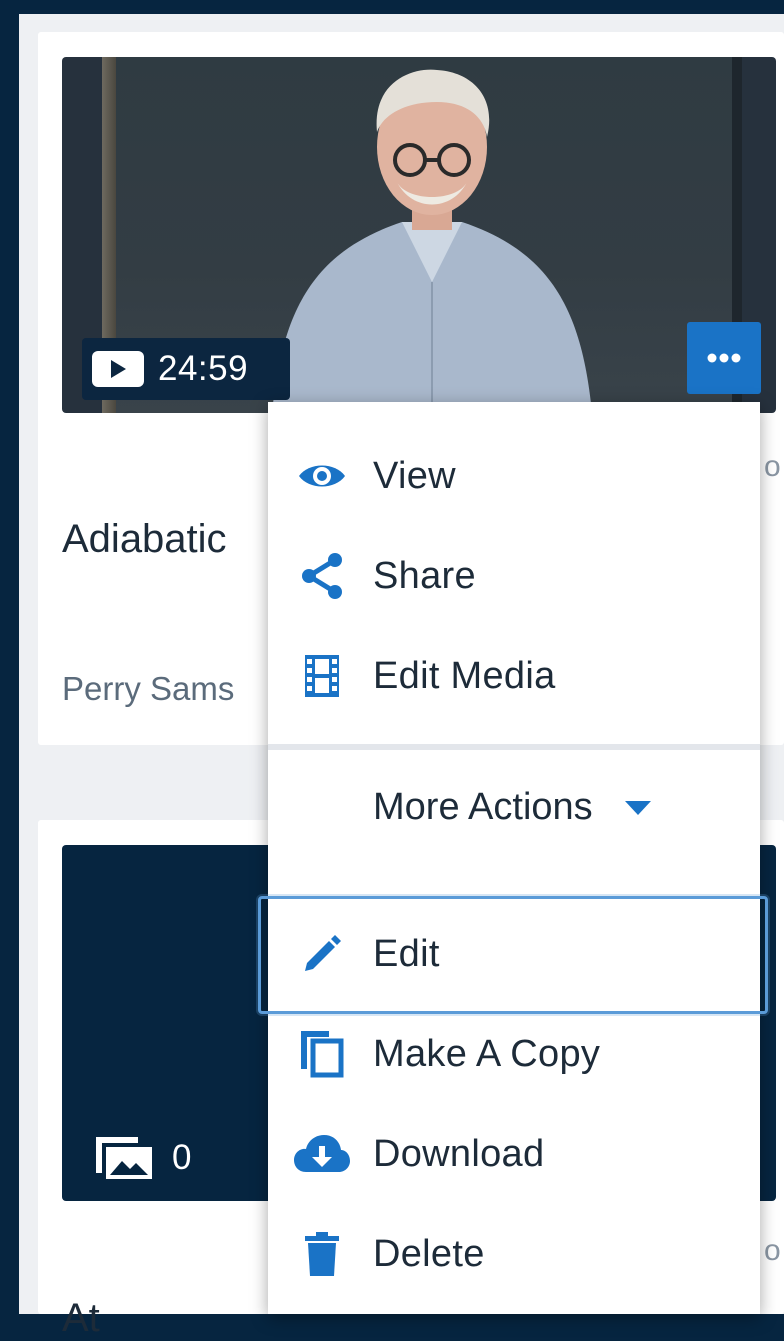  I want to click on pencil-icon, so click(322, 954).